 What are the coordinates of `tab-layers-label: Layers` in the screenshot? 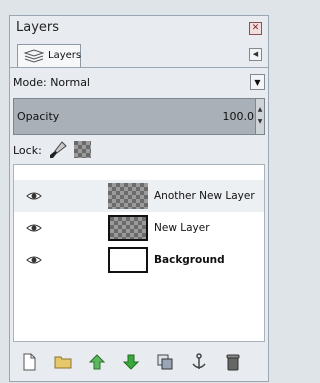 It's located at (65, 55).